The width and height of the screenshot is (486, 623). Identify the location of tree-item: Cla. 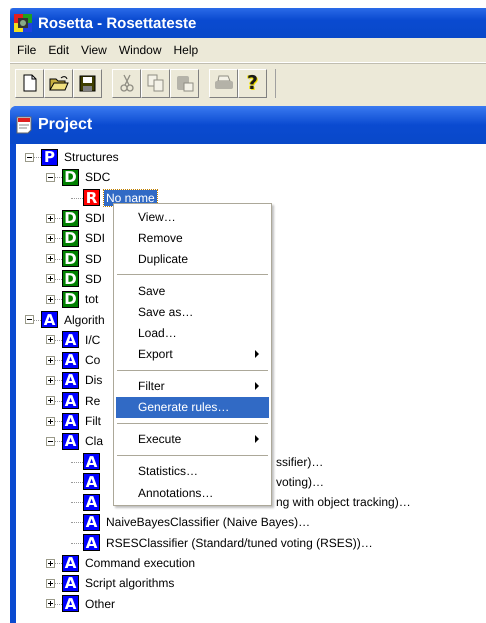
(94, 441).